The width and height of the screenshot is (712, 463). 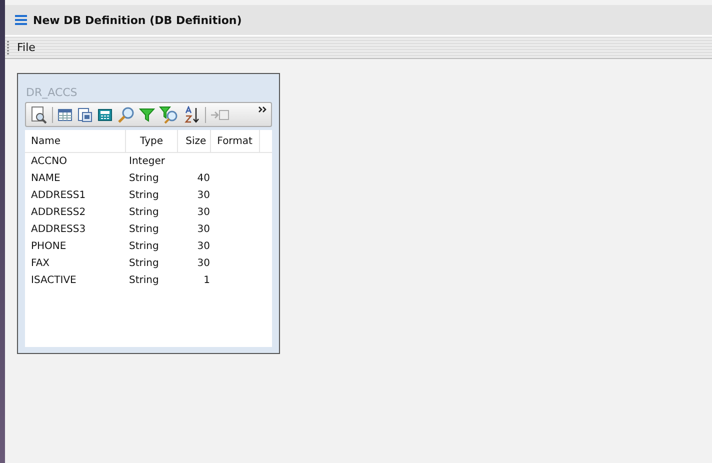 I want to click on table-cell-text: ISACTIVE, so click(x=54, y=280).